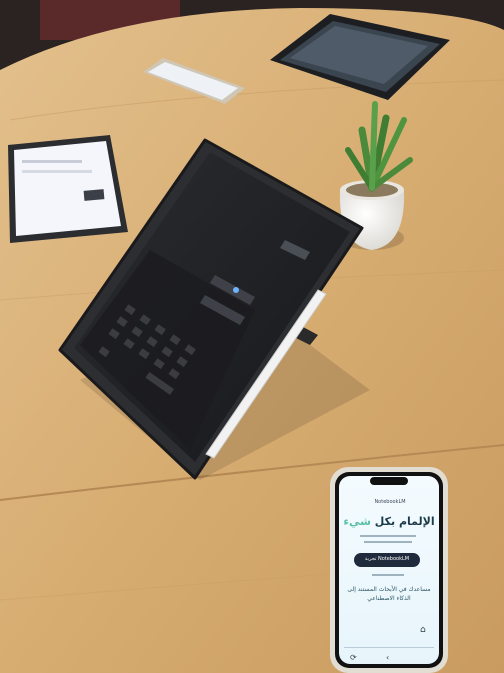  What do you see at coordinates (389, 481) in the screenshot?
I see `dynamic-island` at bounding box center [389, 481].